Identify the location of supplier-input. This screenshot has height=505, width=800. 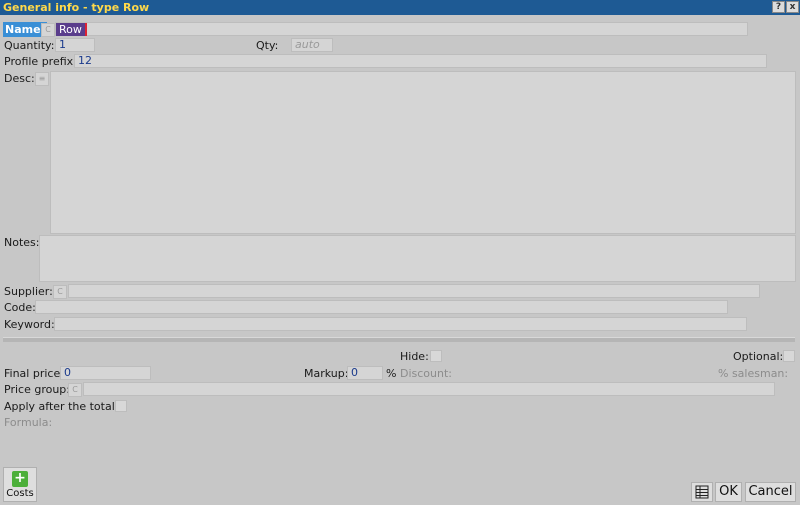
(414, 291).